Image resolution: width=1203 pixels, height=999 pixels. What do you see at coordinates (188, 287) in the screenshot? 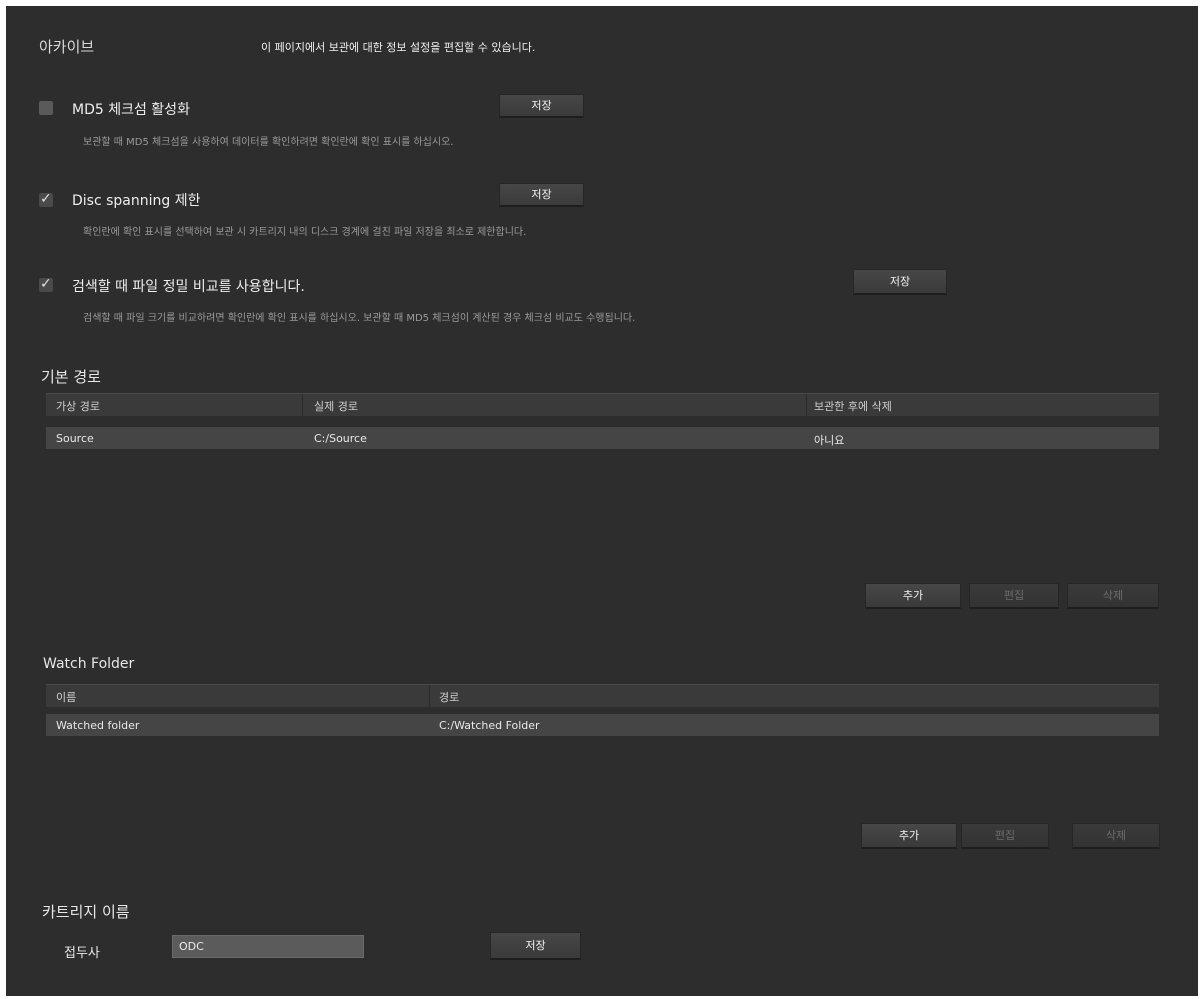
I see `precise-compare-label: 검색할 때 파일 정밀 비교를 사용합니다.` at bounding box center [188, 287].